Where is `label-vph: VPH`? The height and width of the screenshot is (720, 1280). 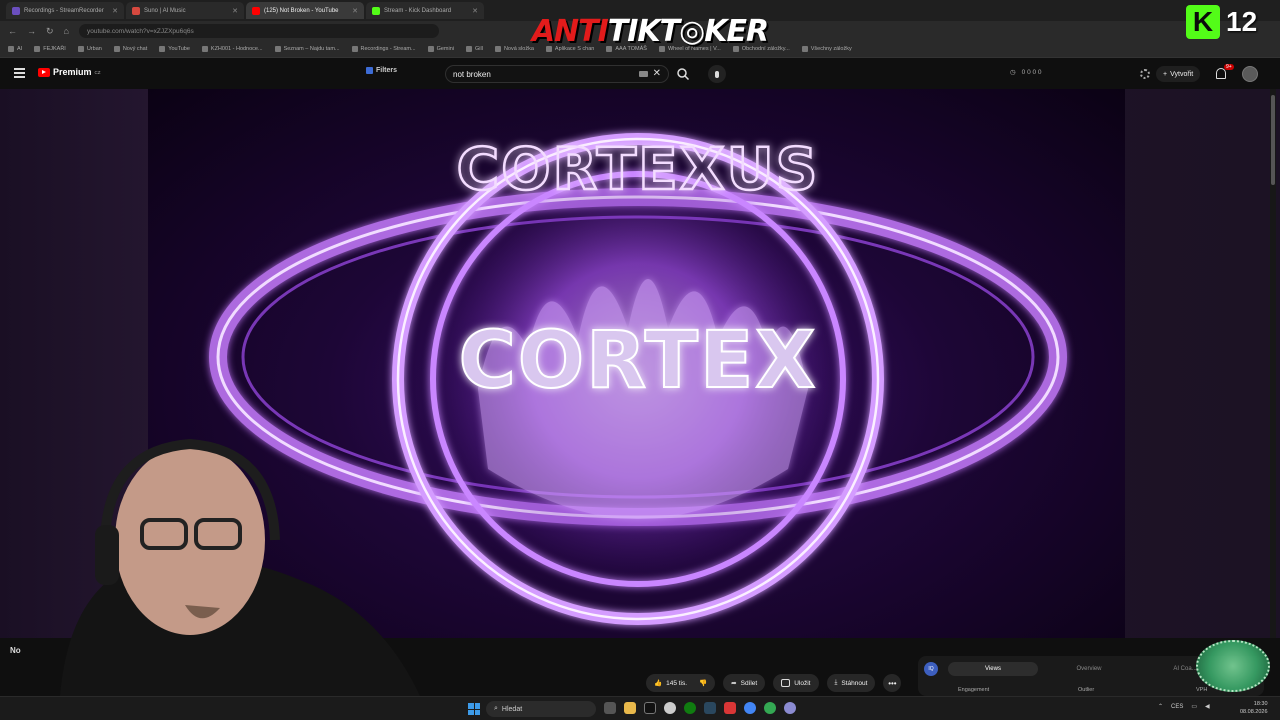 label-vph: VPH is located at coordinates (1202, 690).